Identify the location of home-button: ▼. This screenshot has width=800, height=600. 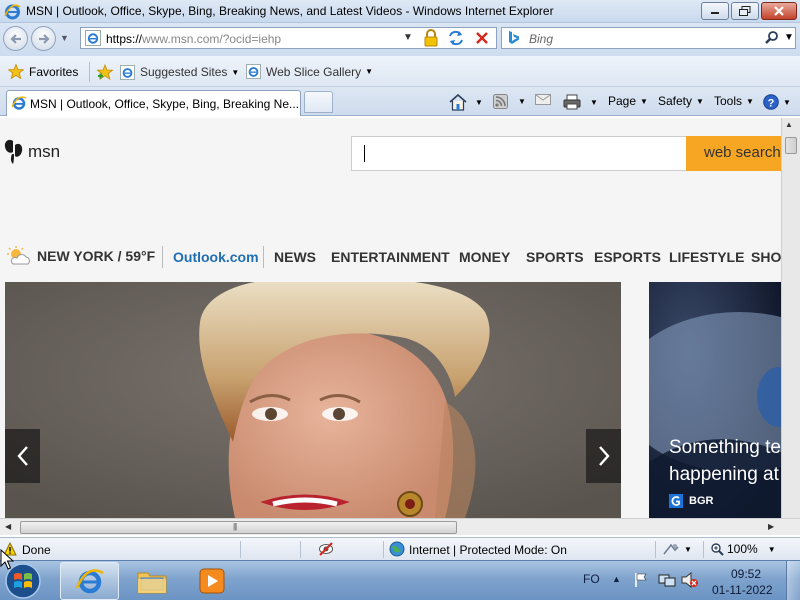
(466, 102).